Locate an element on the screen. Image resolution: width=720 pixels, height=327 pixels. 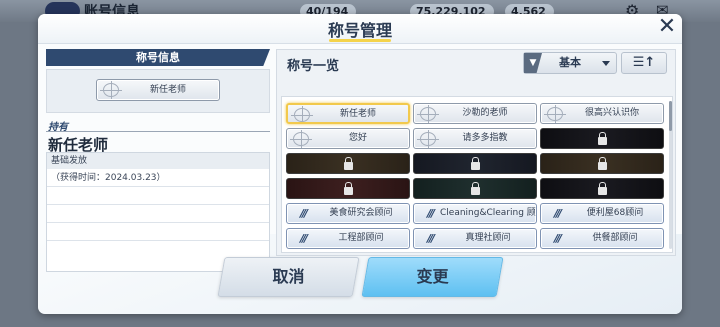
divider is located at coordinates (158, 131).